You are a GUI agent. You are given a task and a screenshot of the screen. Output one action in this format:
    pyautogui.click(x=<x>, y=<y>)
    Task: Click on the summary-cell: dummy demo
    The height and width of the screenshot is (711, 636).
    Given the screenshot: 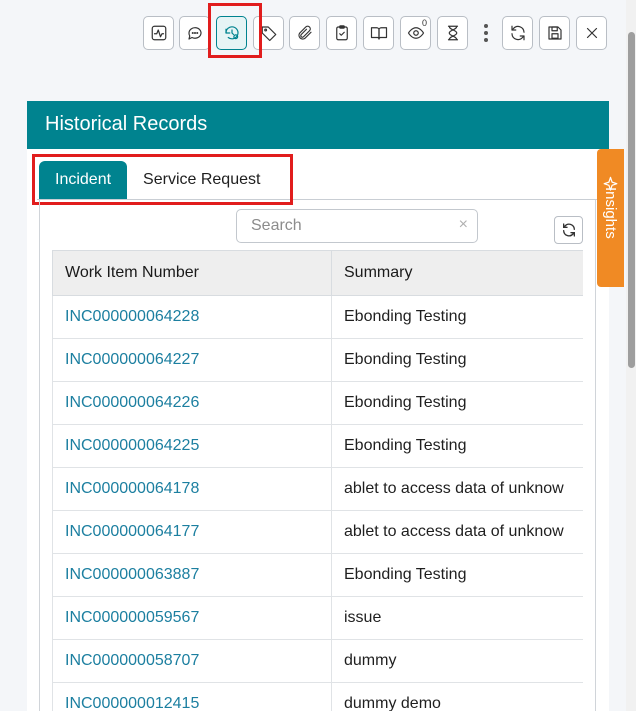 What is the action you would take?
    pyautogui.click(x=457, y=696)
    